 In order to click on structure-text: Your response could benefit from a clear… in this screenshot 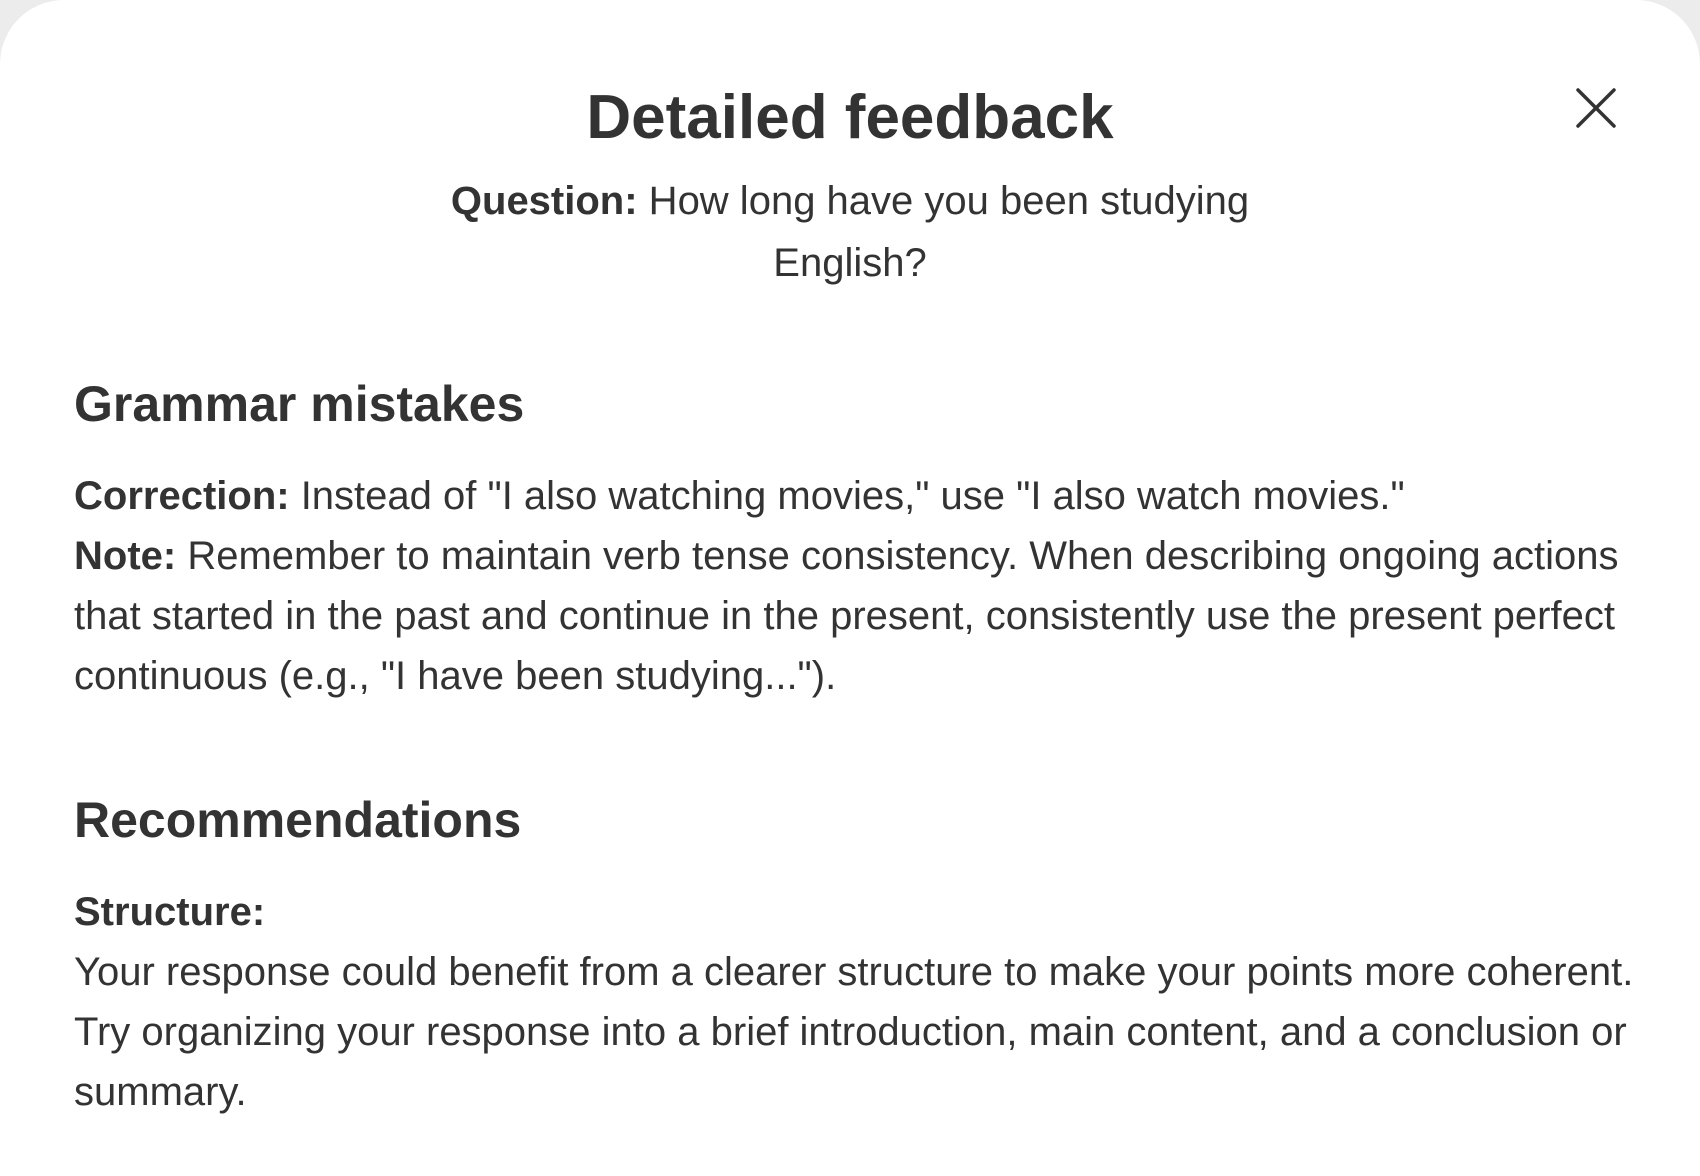, I will do `click(854, 1032)`.